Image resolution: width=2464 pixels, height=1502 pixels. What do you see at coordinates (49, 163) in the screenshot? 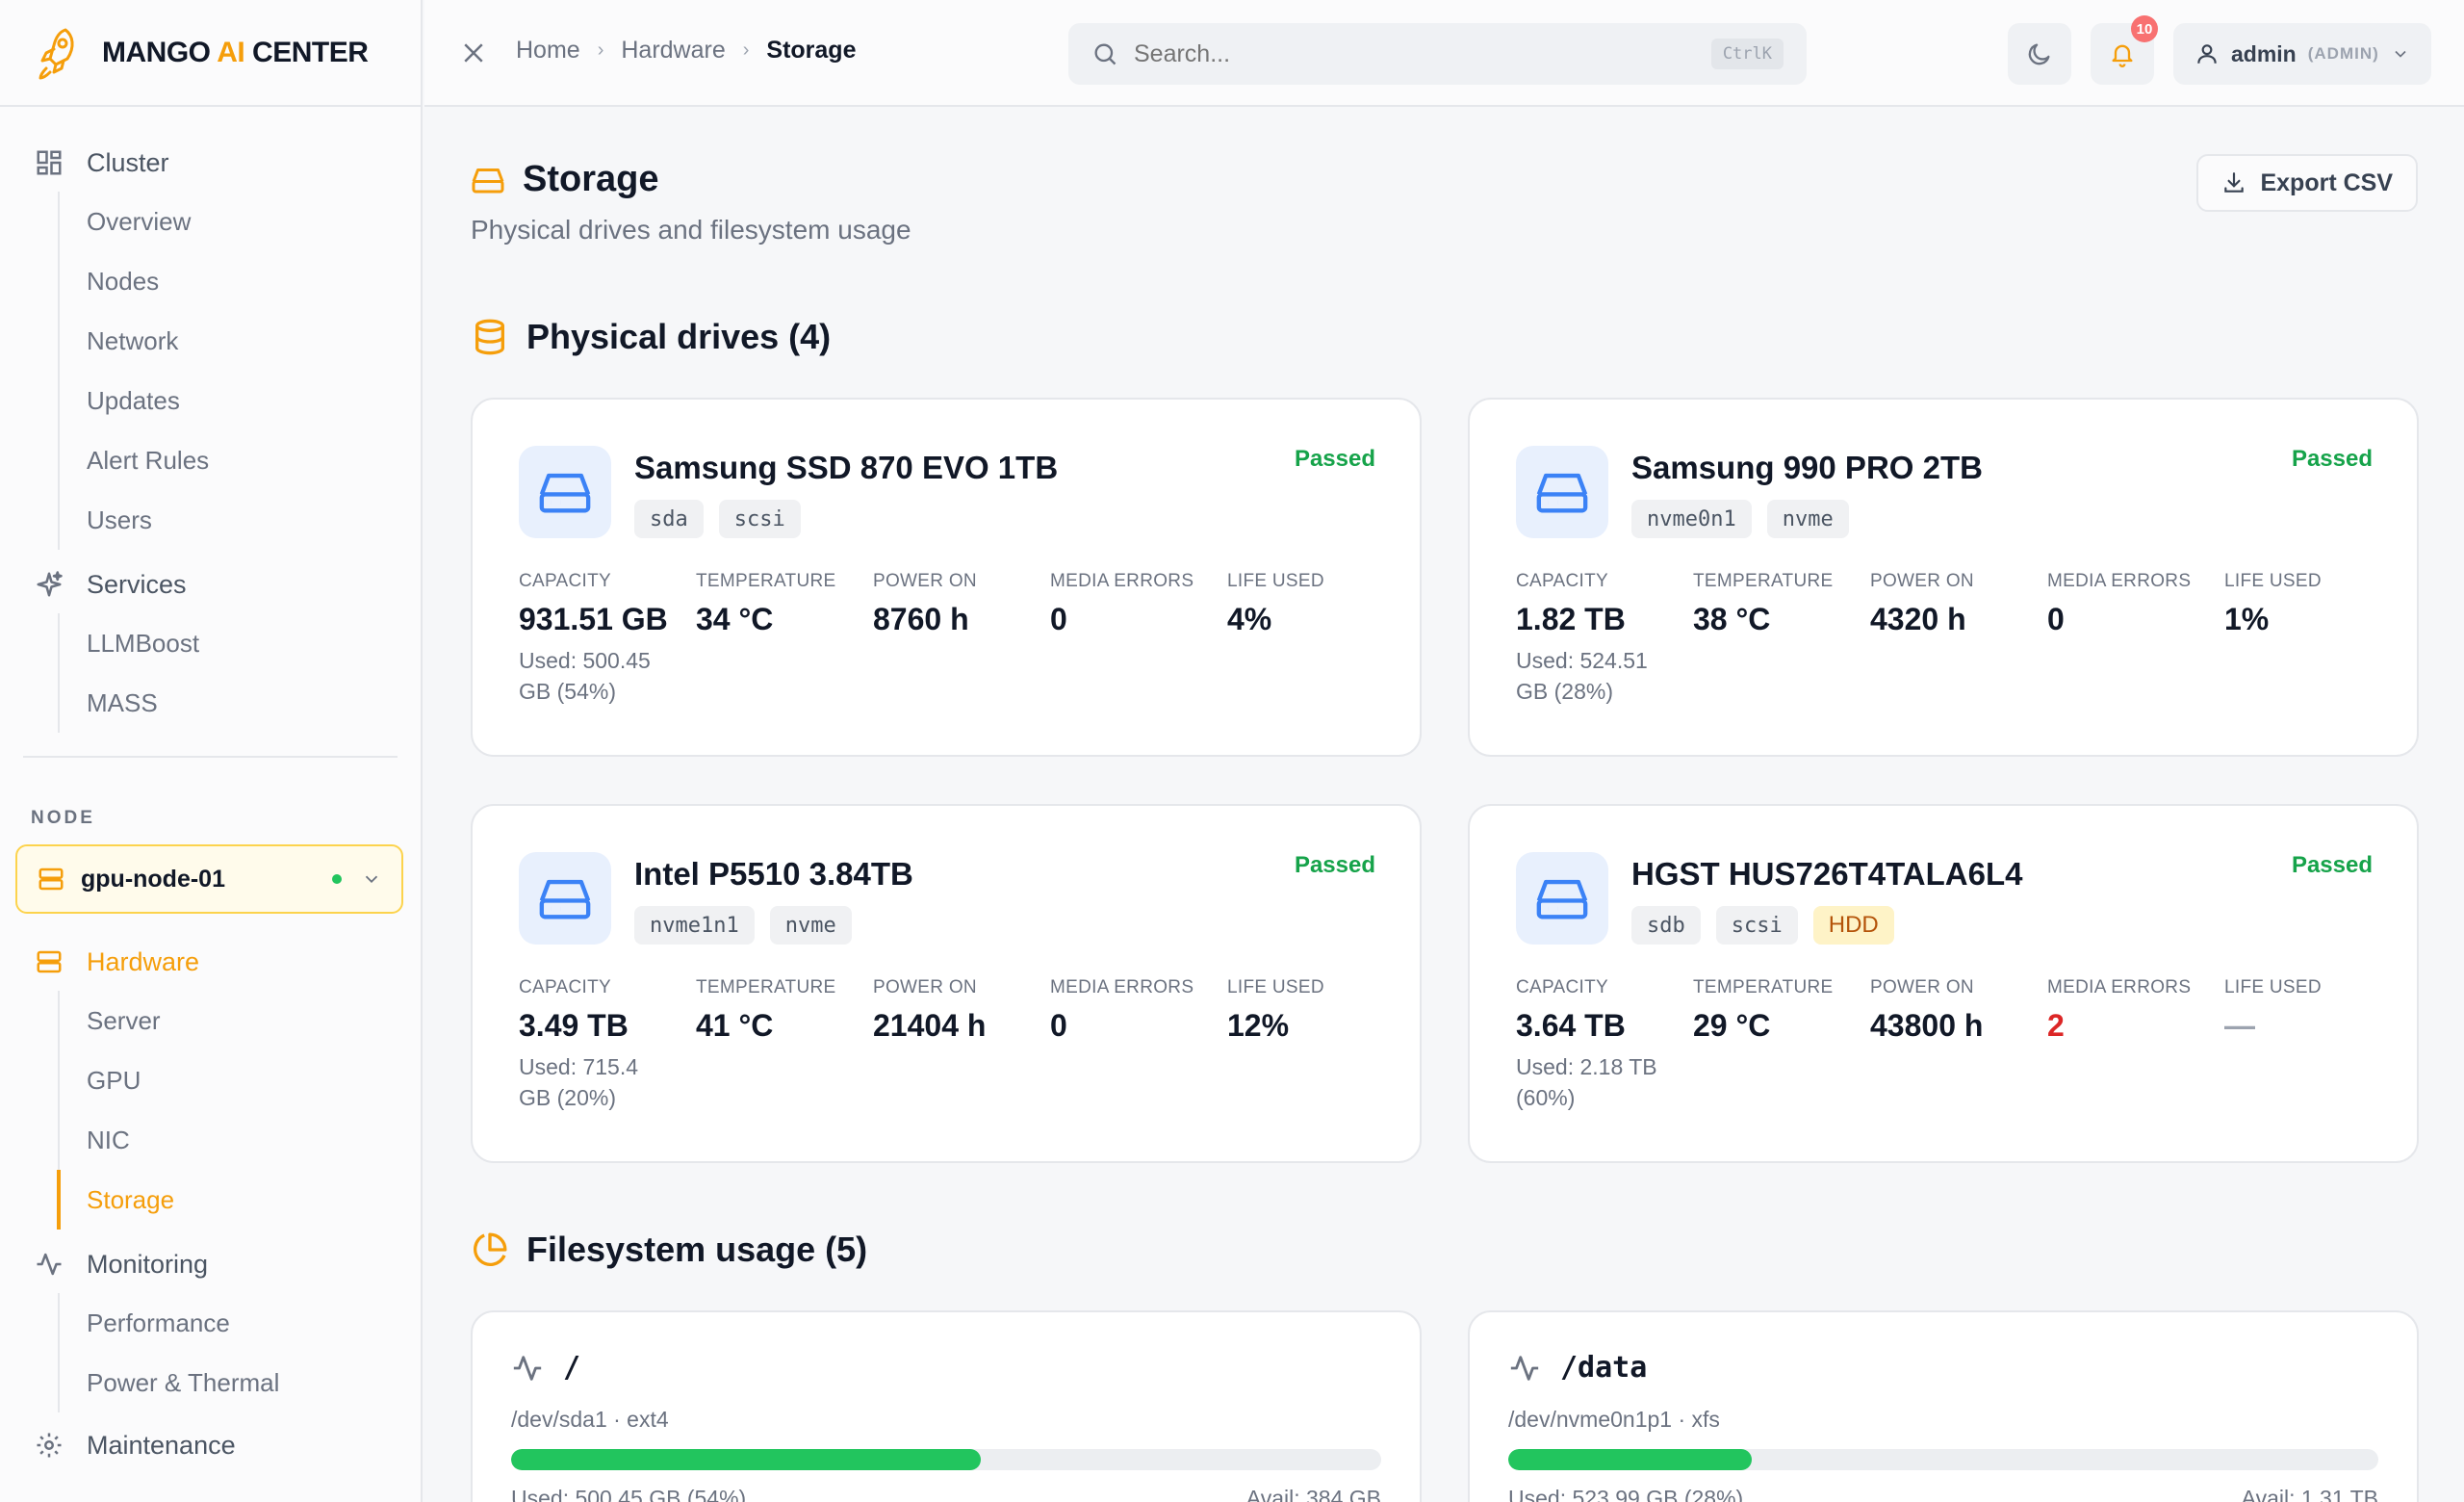
I see `dashboard-grid-icon` at bounding box center [49, 163].